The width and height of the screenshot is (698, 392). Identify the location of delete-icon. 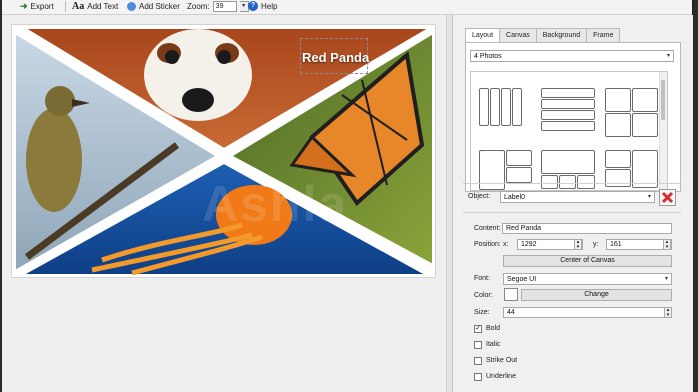
(667, 197).